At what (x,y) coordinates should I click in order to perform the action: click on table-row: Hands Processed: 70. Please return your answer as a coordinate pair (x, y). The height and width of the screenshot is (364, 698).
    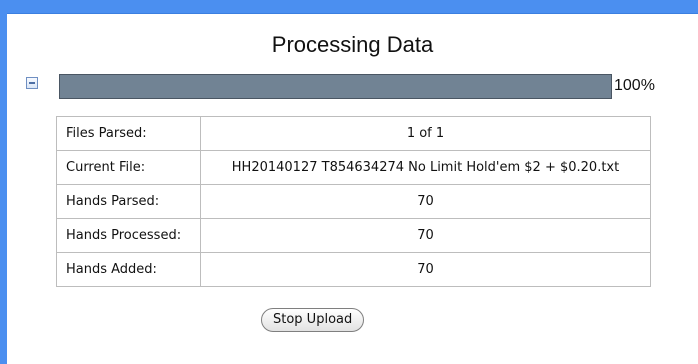
    Looking at the image, I should click on (353, 235).